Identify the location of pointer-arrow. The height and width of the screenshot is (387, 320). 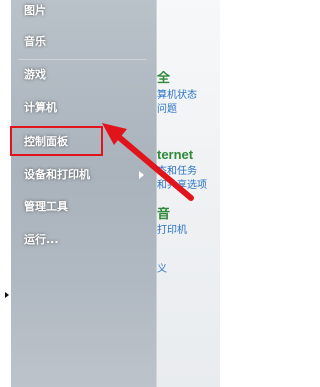
(148, 162).